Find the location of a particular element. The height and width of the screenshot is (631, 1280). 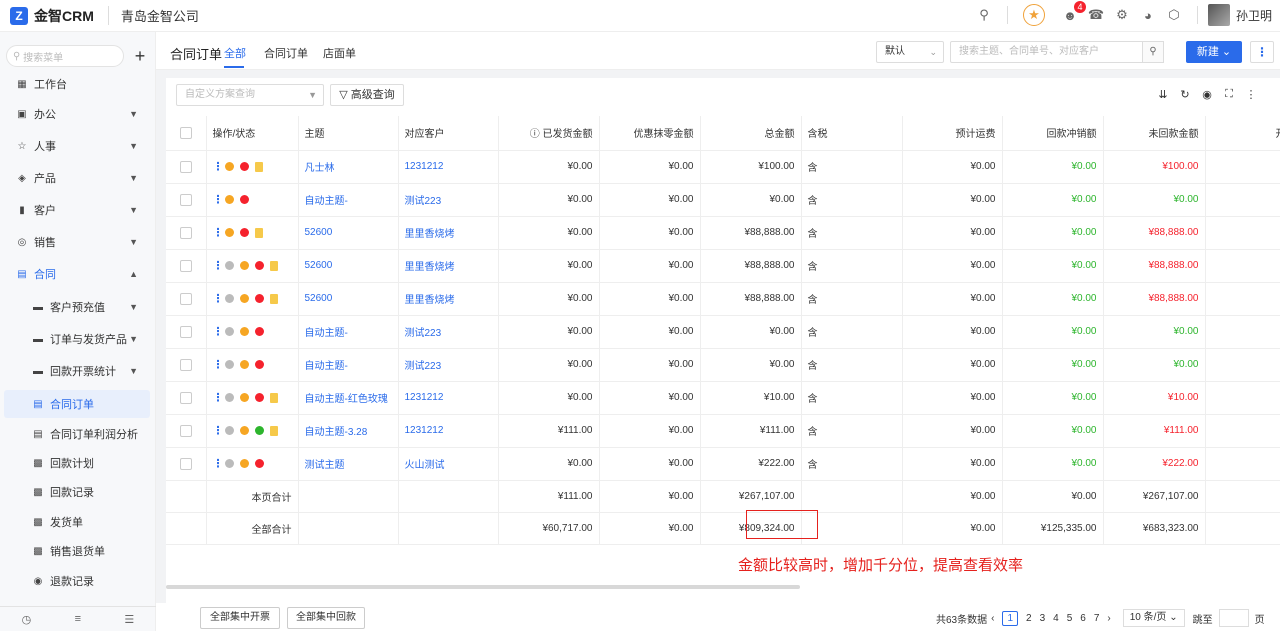

search-input: 搜索主题、合同单号、对应客户 ⚲ is located at coordinates (1057, 52).